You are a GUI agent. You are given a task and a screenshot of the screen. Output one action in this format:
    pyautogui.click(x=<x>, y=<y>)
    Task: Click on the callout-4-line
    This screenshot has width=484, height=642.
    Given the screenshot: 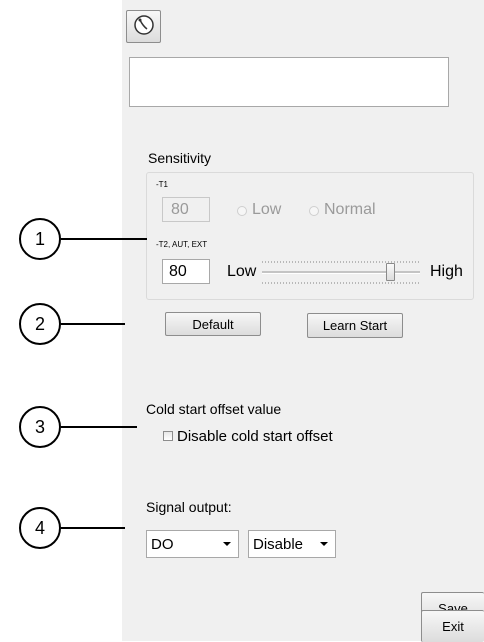 What is the action you would take?
    pyautogui.click(x=93, y=528)
    